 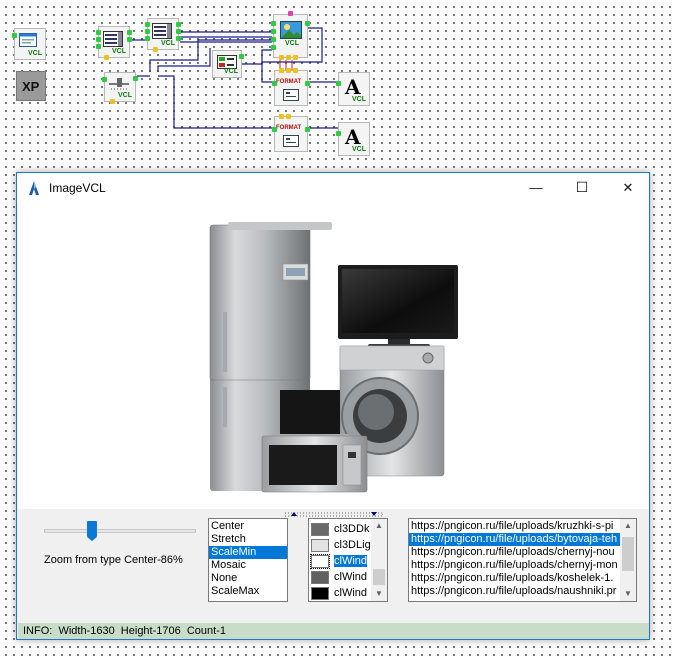 What do you see at coordinates (248, 552) in the screenshot?
I see `list-item-selected: ScaleMin` at bounding box center [248, 552].